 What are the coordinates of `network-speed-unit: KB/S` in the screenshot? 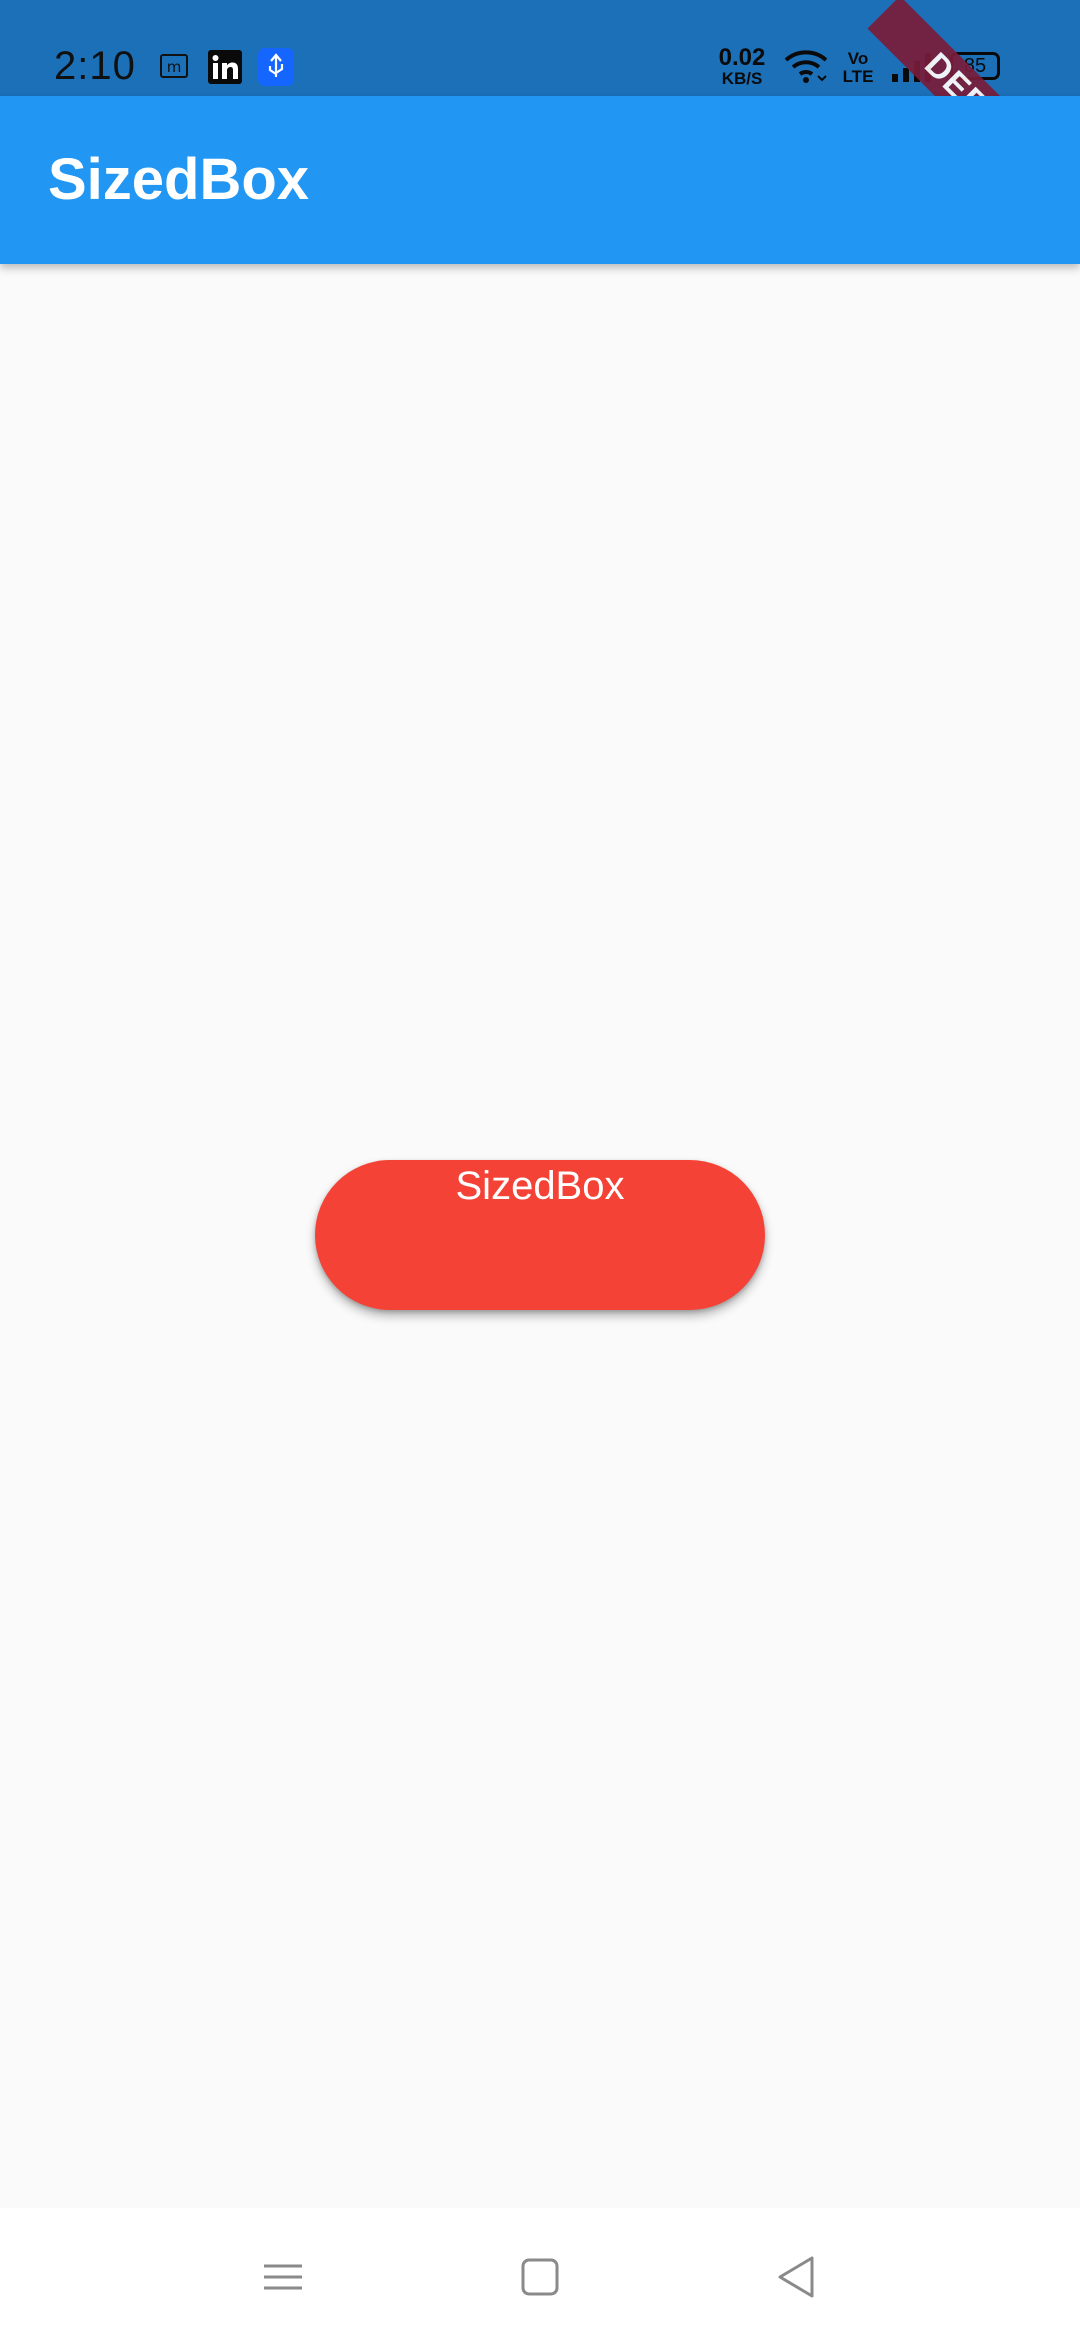 It's located at (742, 78).